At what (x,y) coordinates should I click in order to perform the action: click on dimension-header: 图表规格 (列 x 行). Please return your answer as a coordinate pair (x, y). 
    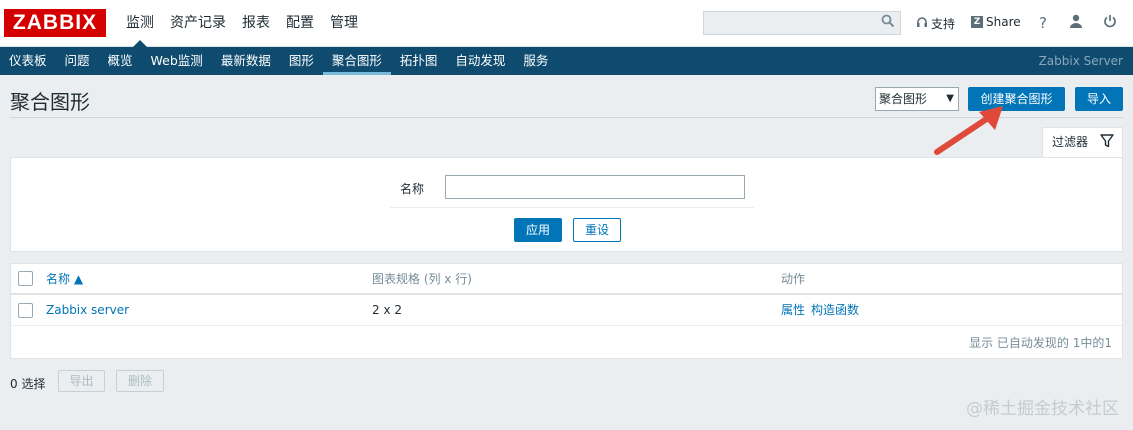
    Looking at the image, I should click on (422, 279).